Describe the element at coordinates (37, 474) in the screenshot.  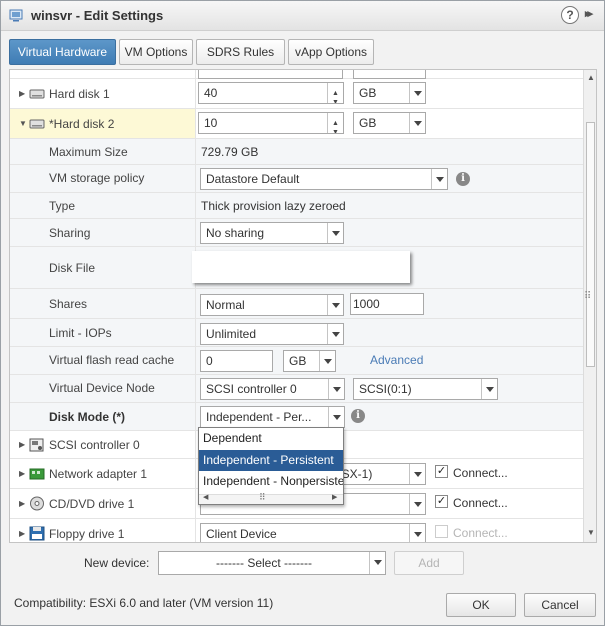
I see `network-adapter-icon` at that location.